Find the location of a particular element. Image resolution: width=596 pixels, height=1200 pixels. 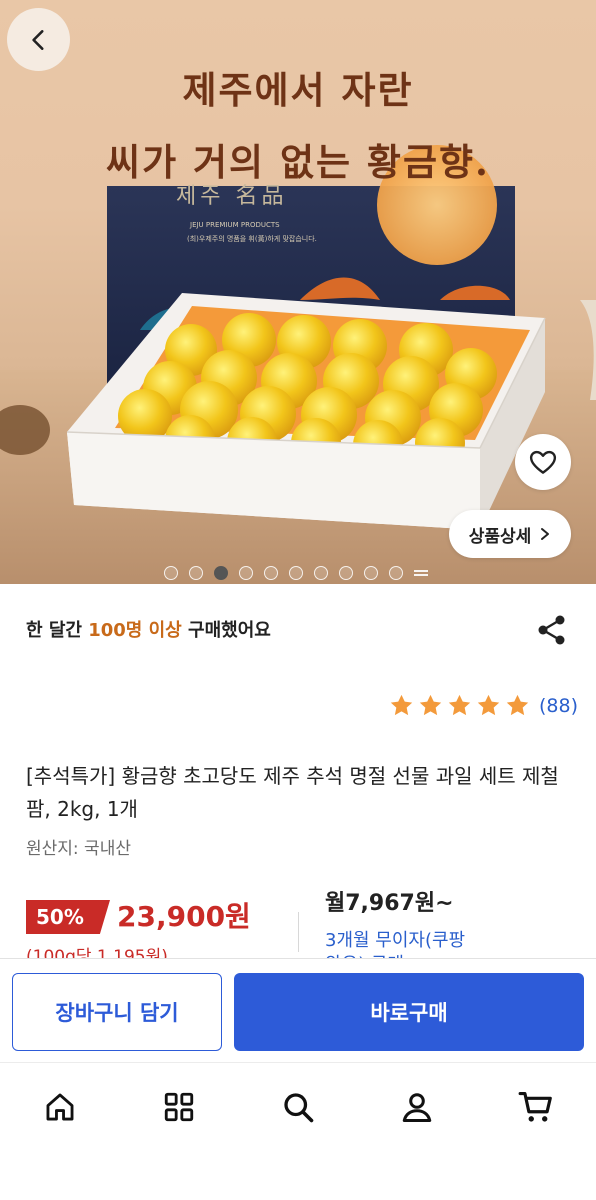

bottom-navigation is located at coordinates (298, 1131).